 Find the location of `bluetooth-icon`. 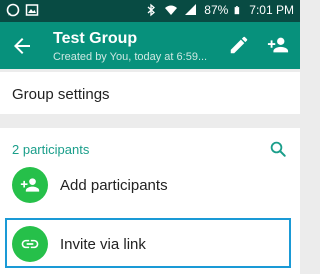

bluetooth-icon is located at coordinates (151, 10).